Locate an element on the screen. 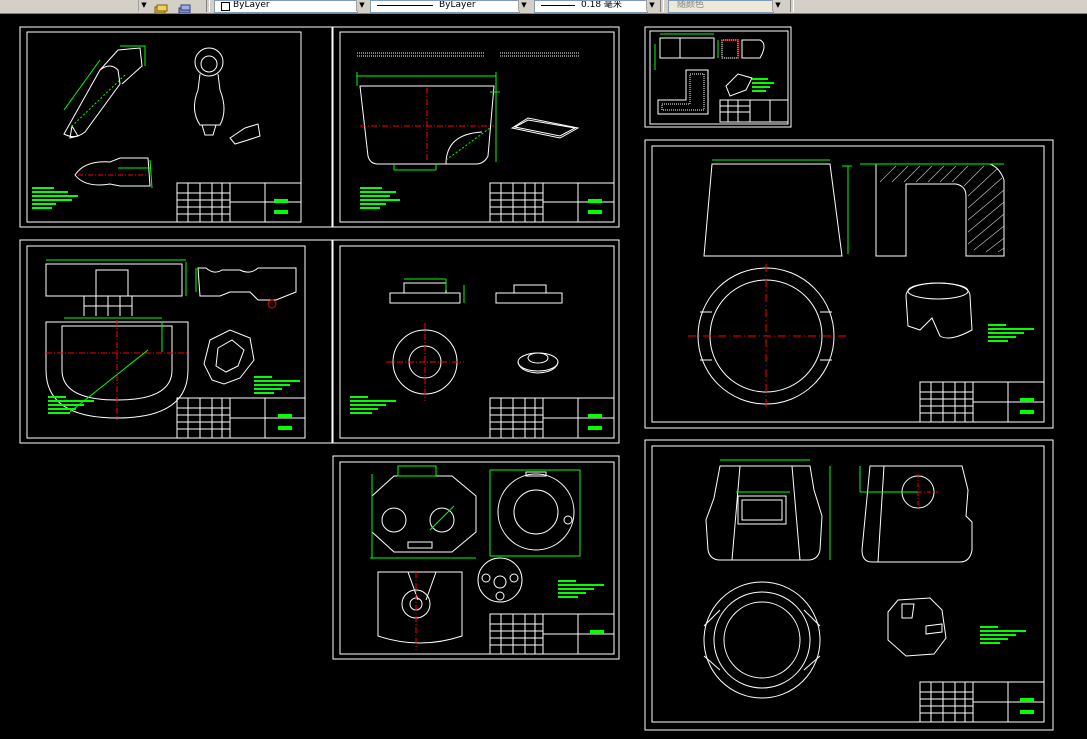  color-dropdown-value: ByLayer is located at coordinates (251, 5).